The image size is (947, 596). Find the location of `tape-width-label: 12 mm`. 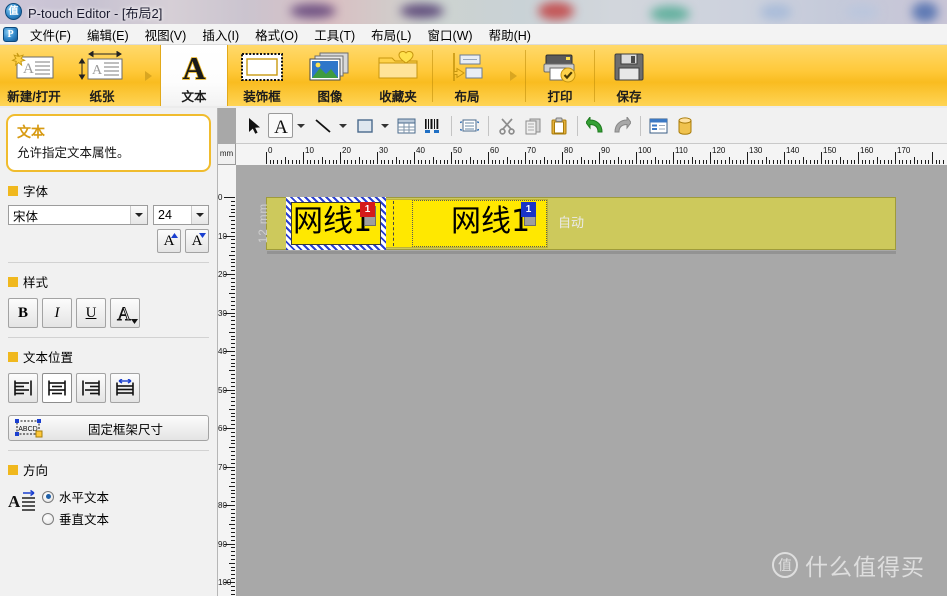

tape-width-label: 12 mm is located at coordinates (264, 223).